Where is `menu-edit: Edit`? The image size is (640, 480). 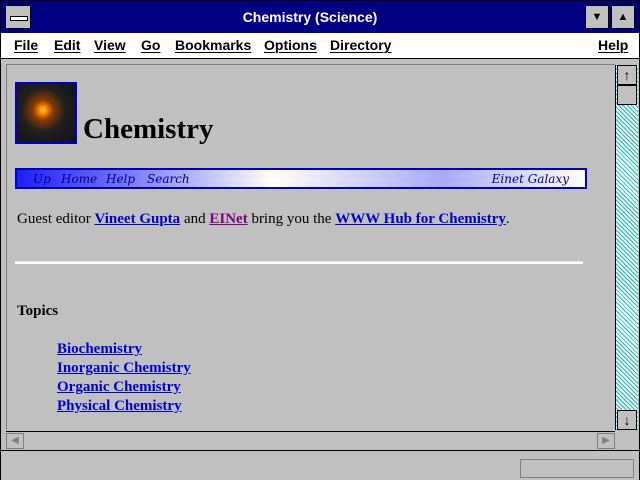
menu-edit: Edit is located at coordinates (67, 45).